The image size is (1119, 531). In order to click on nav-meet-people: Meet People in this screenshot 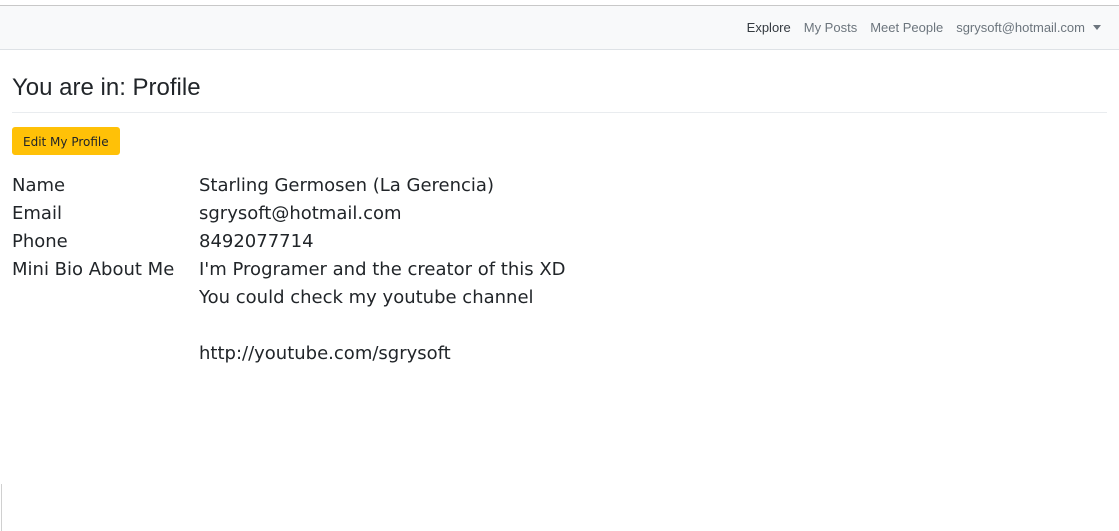, I will do `click(906, 27)`.